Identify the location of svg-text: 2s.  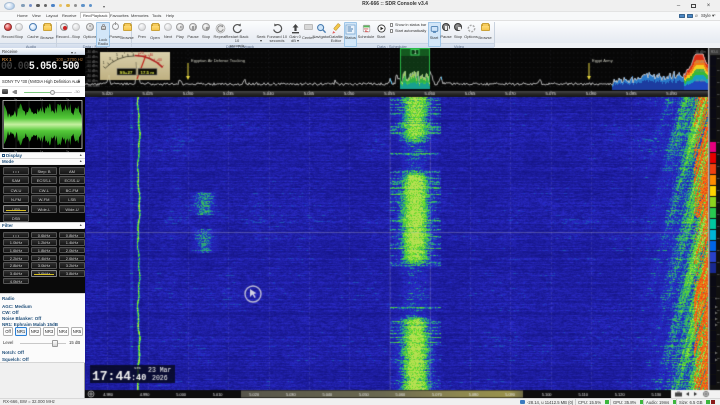
(68, 99).